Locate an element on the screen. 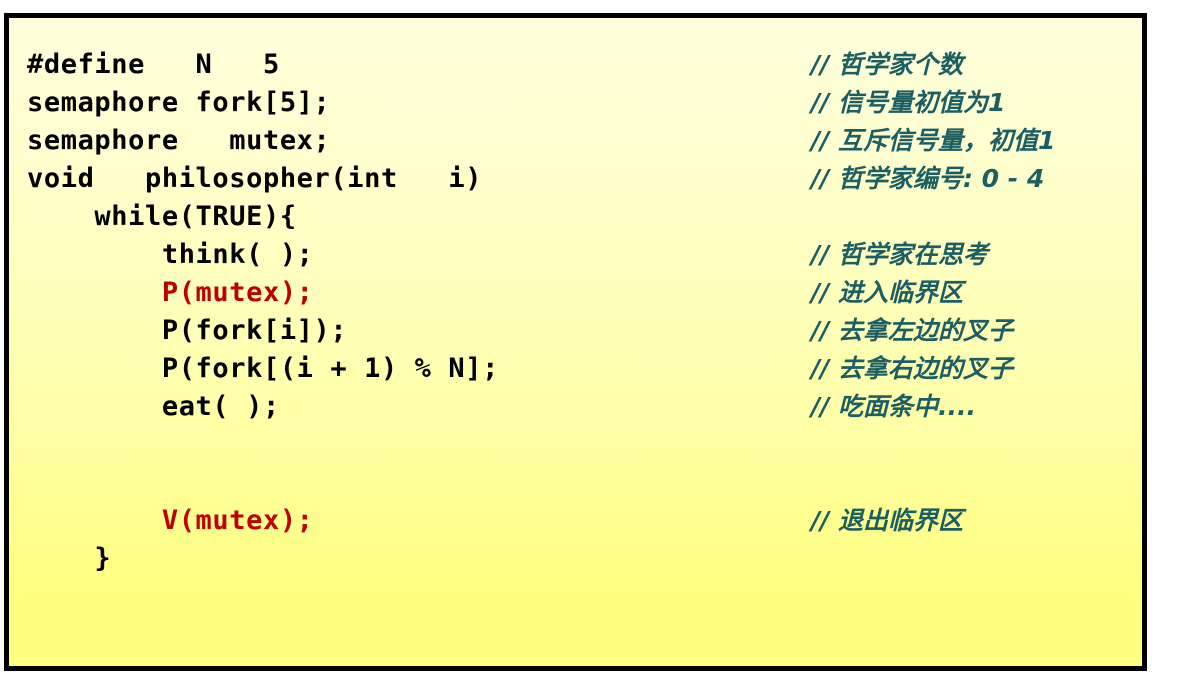  code-comment: // 信号量初值为1 is located at coordinates (908, 102).